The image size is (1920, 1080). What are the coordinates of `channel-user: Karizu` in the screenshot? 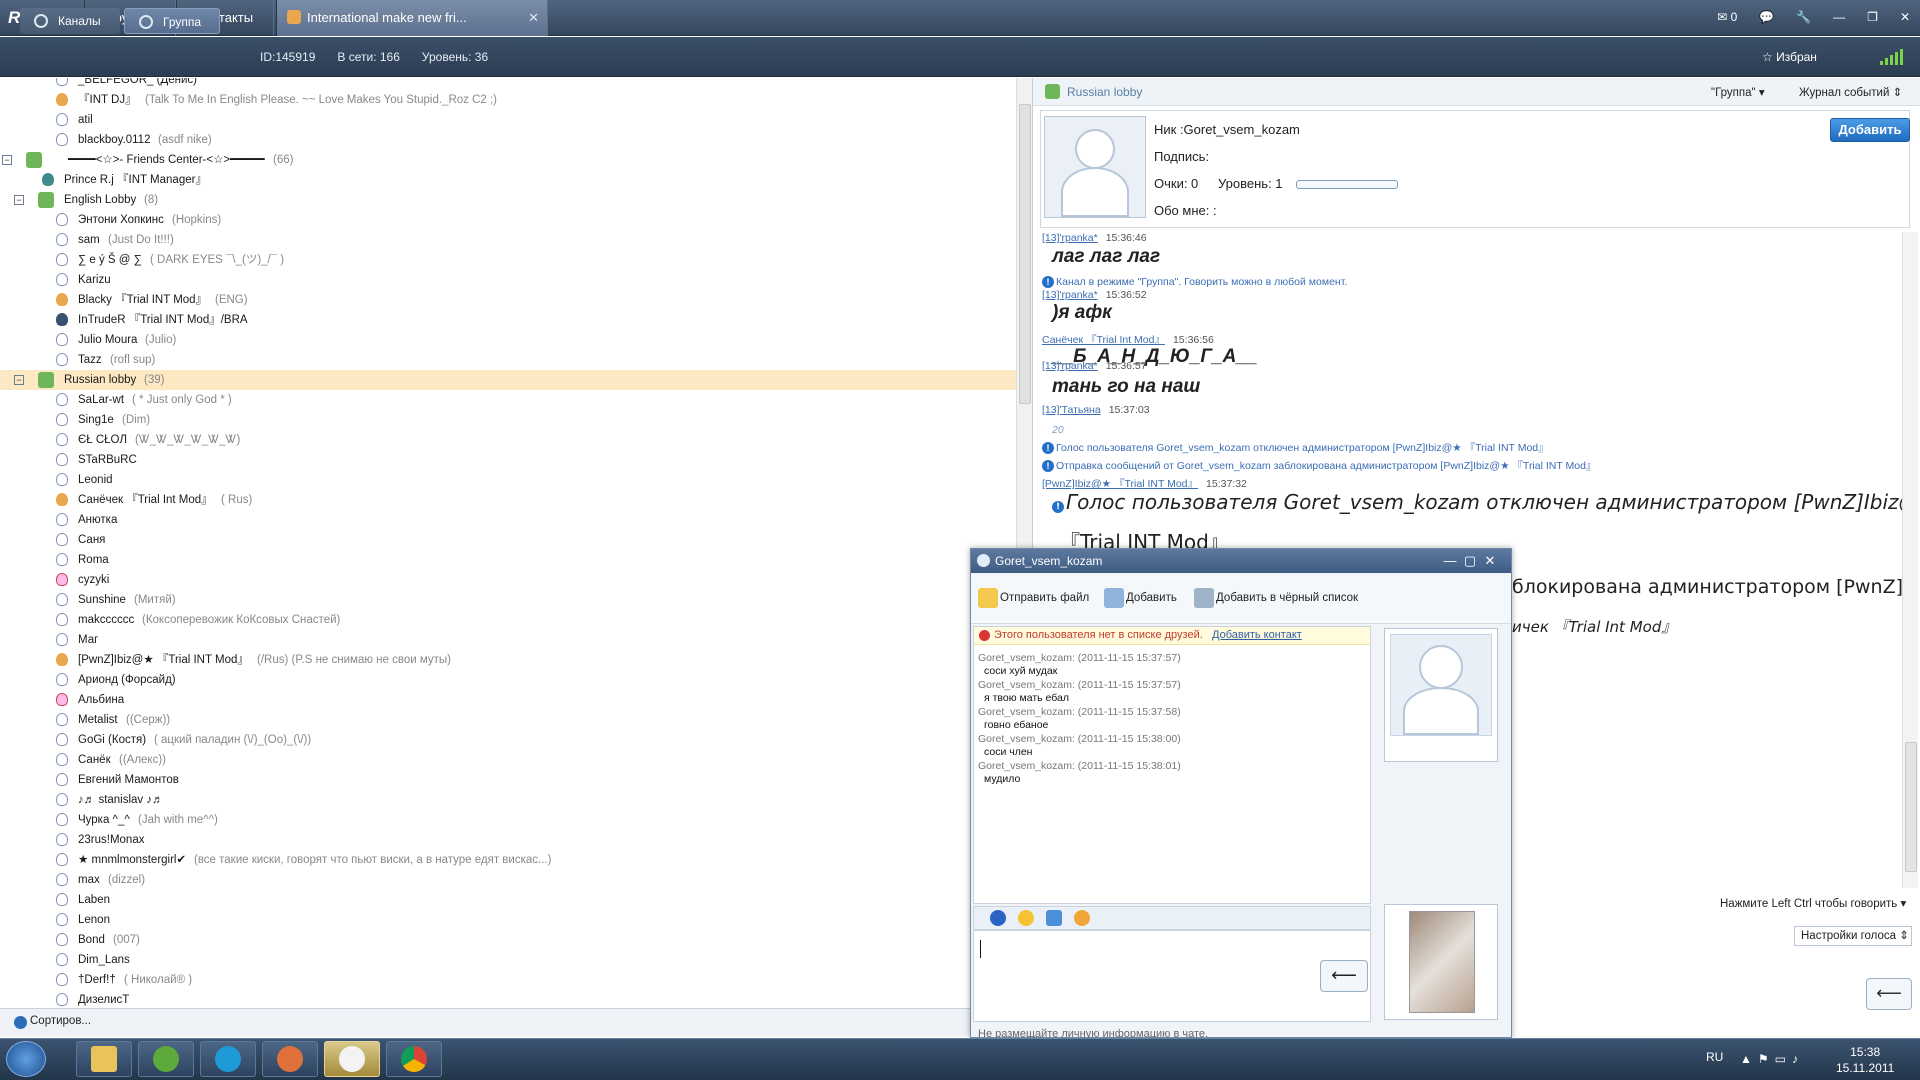 It's located at (508, 280).